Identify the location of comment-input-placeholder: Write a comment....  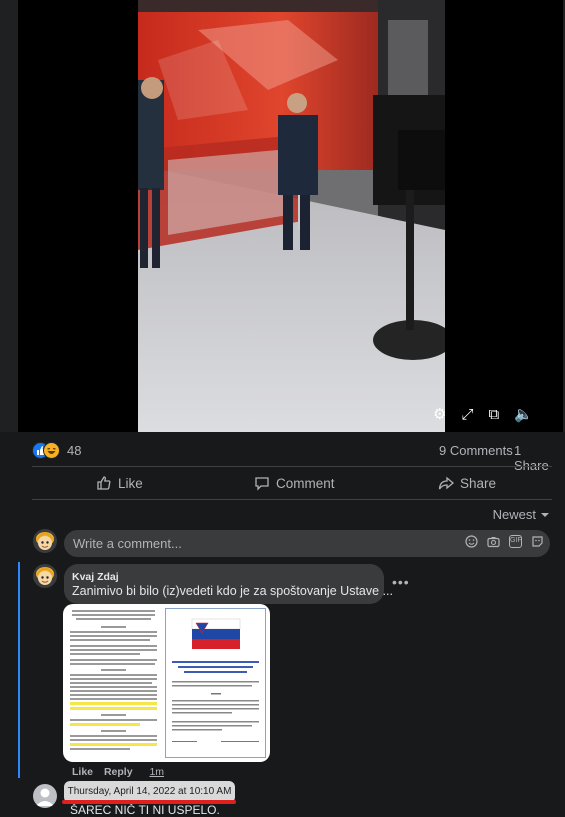
(127, 543).